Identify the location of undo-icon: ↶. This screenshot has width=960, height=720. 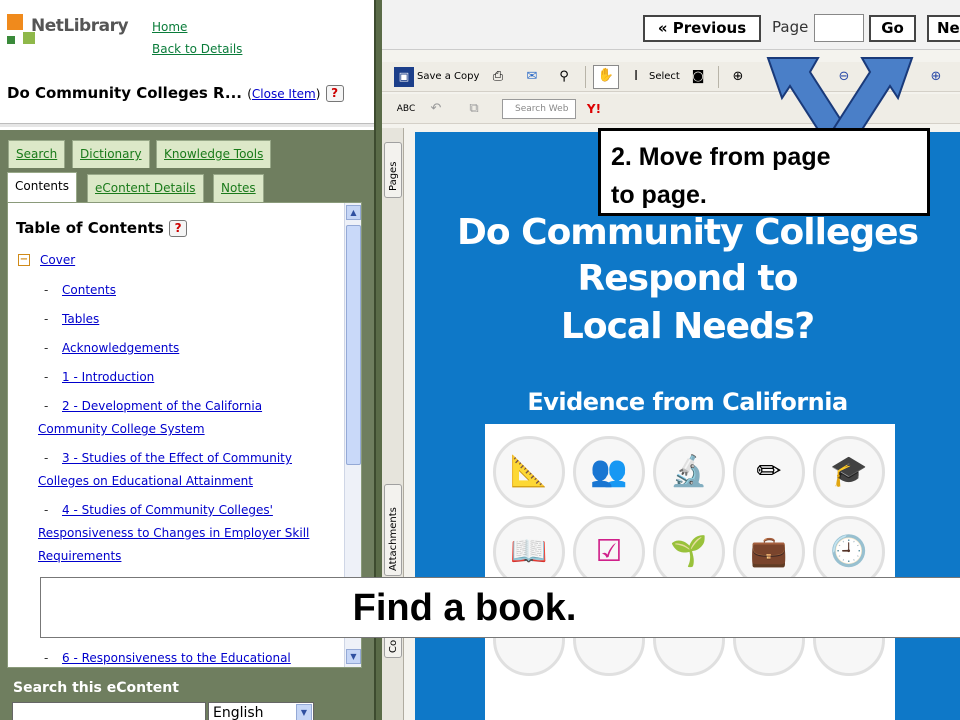
(436, 109).